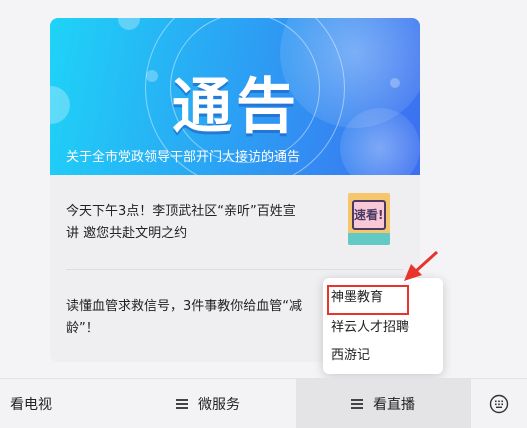  Describe the element at coordinates (127, 233) in the screenshot. I see `news-title-line: 讲 邀您共赴文明之约` at that location.